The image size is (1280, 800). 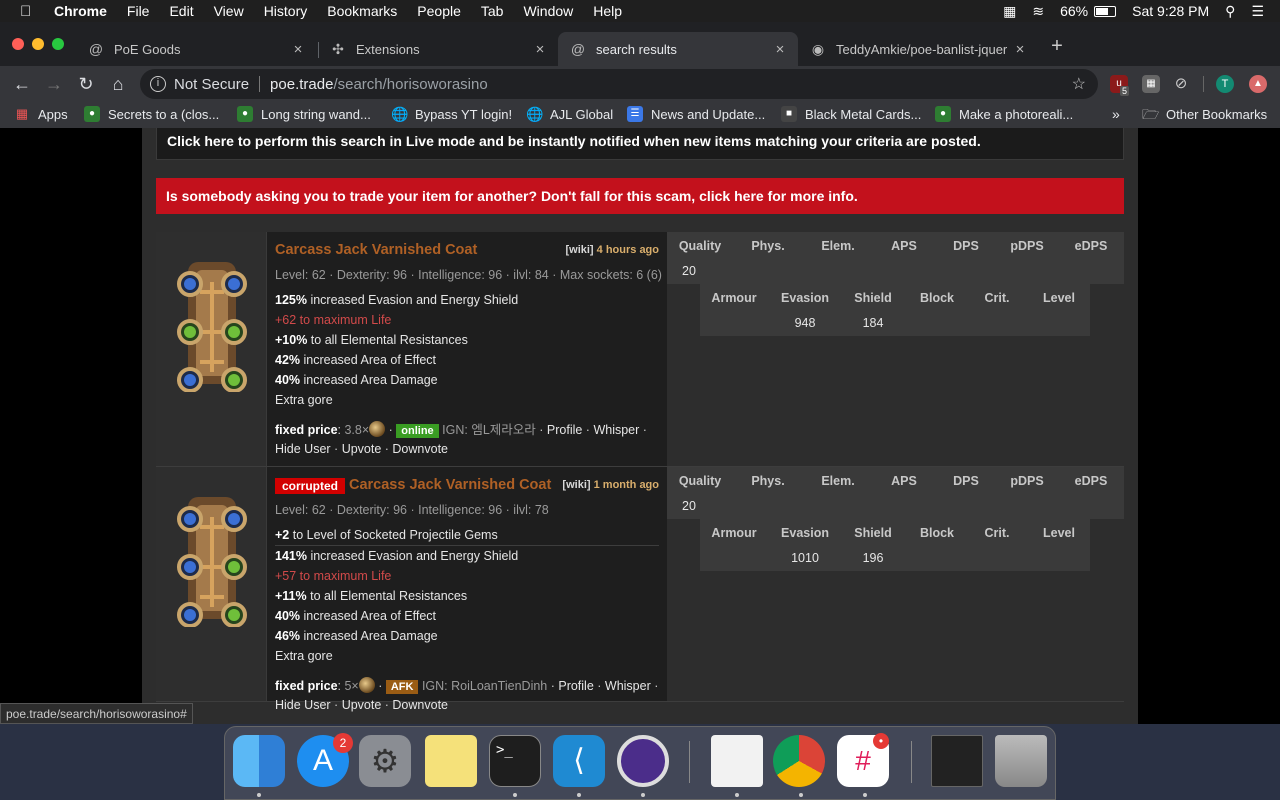 What do you see at coordinates (1230, 11) in the screenshot?
I see `spotlight-icon: ⚲` at bounding box center [1230, 11].